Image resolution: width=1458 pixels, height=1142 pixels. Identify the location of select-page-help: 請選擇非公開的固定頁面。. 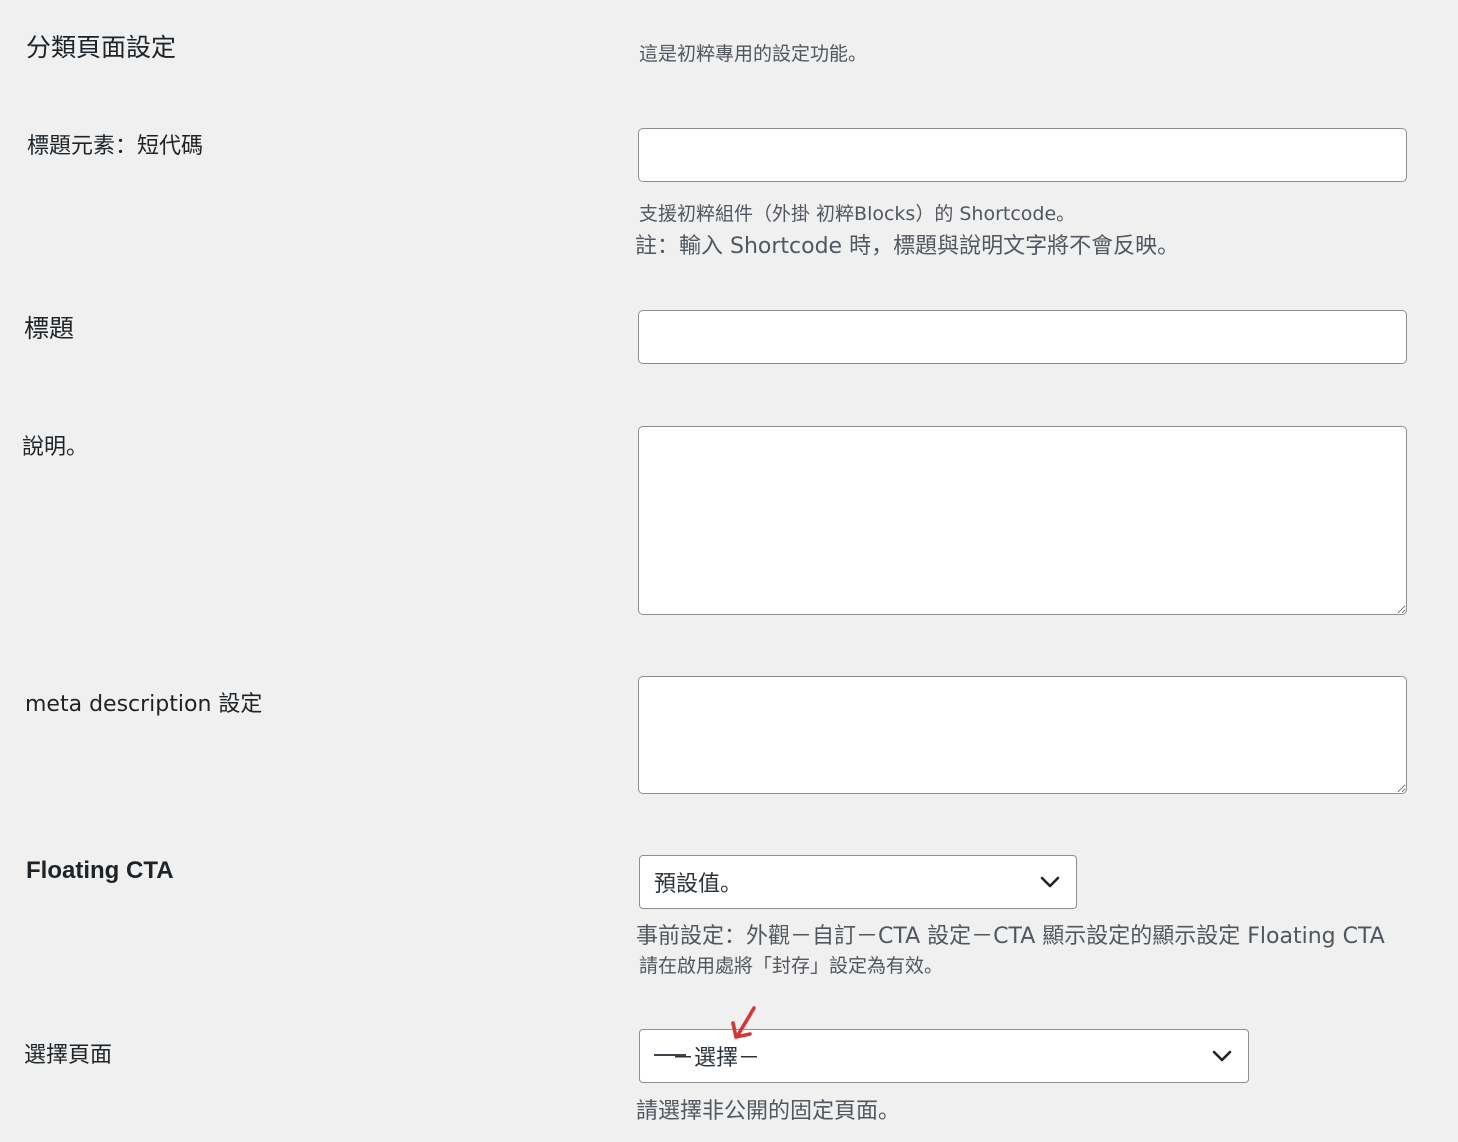
(768, 1111).